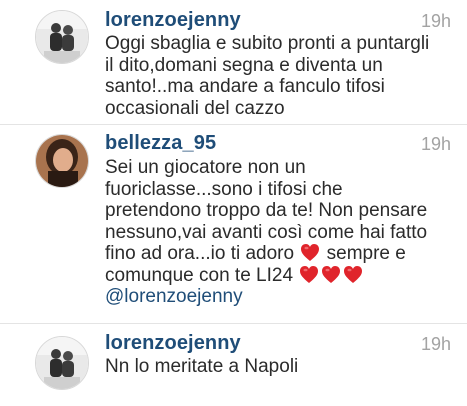  I want to click on comment-text-line: pretendono troppo da te! Non pensare, so click(266, 210).